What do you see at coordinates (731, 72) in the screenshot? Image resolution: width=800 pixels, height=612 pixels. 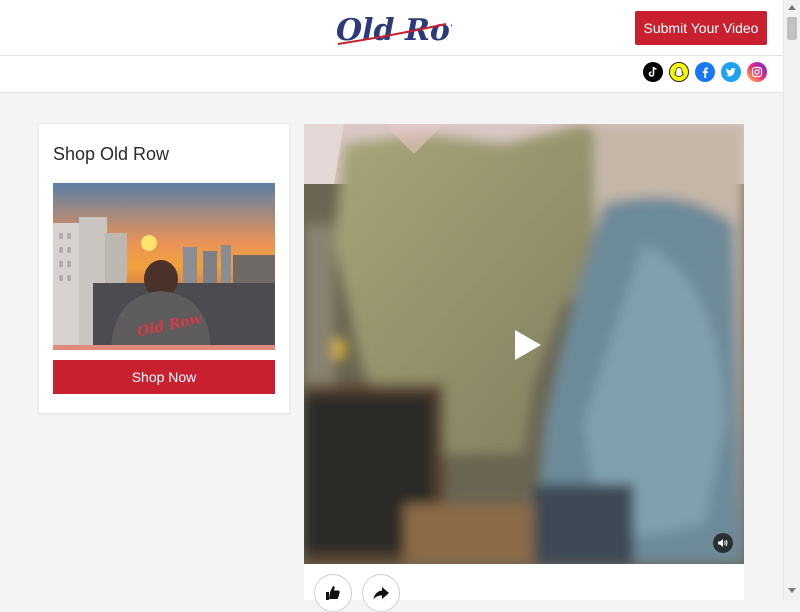 I see `twitter-icon` at bounding box center [731, 72].